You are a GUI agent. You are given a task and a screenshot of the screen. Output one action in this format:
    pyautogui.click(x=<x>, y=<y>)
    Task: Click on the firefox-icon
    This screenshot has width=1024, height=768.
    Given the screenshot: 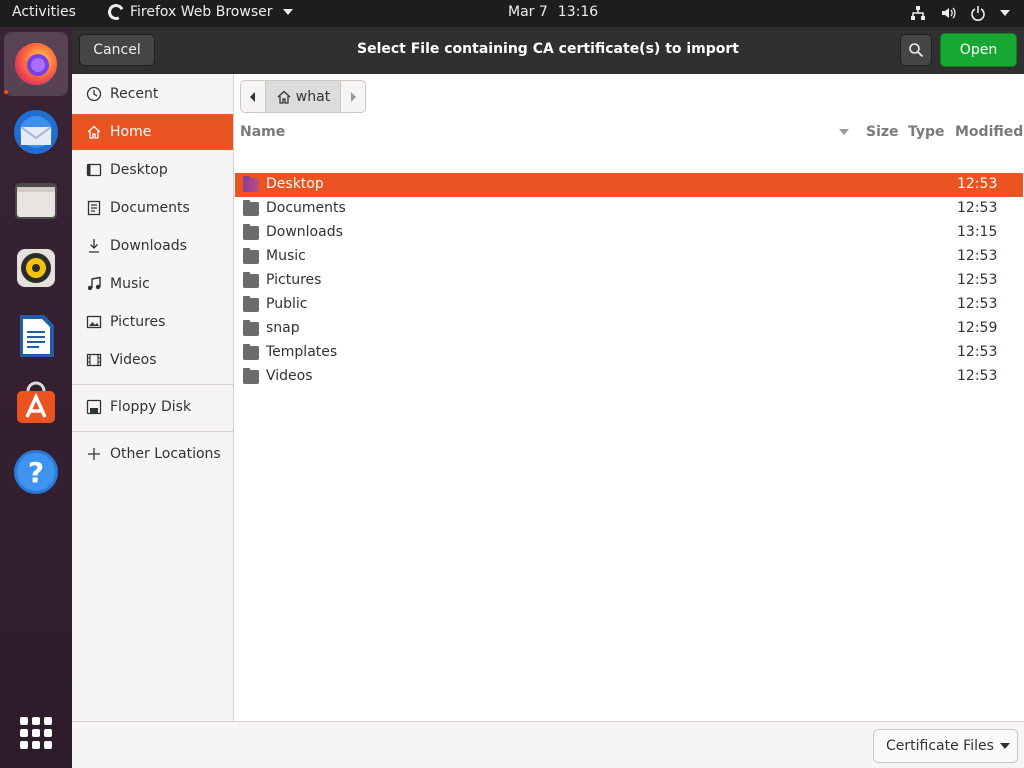 What is the action you would take?
    pyautogui.click(x=36, y=64)
    